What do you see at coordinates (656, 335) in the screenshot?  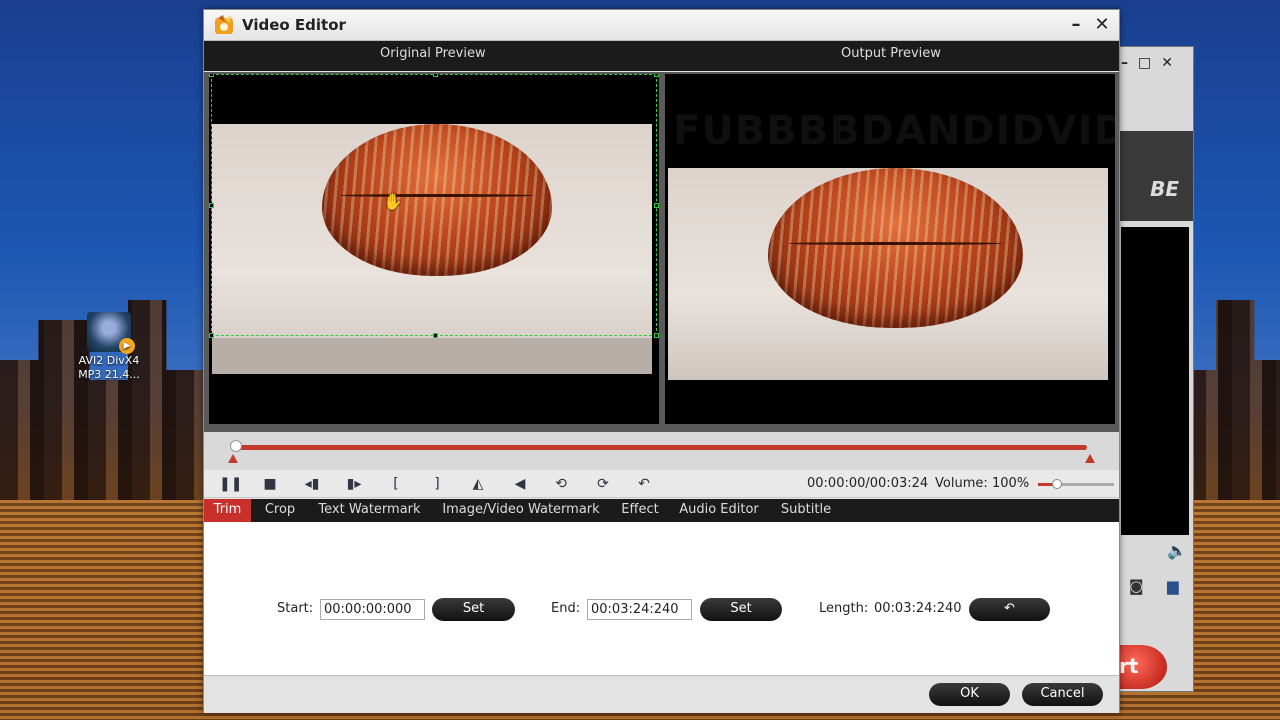 I see `crop-handle-bottom-right` at bounding box center [656, 335].